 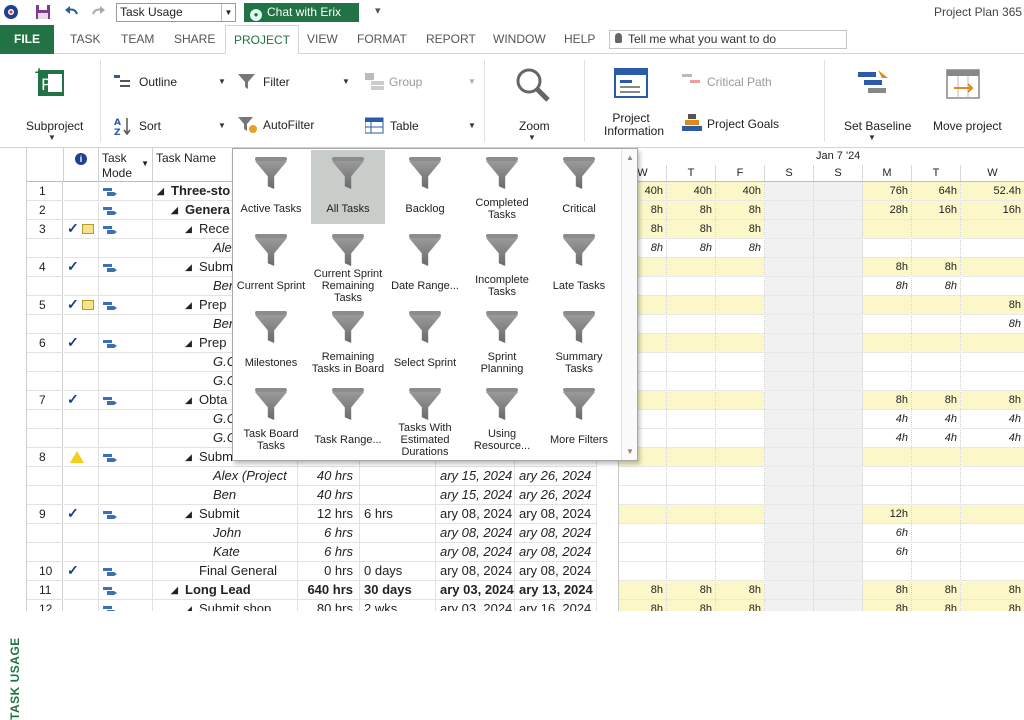 What do you see at coordinates (98, 12) in the screenshot?
I see `redo-icon` at bounding box center [98, 12].